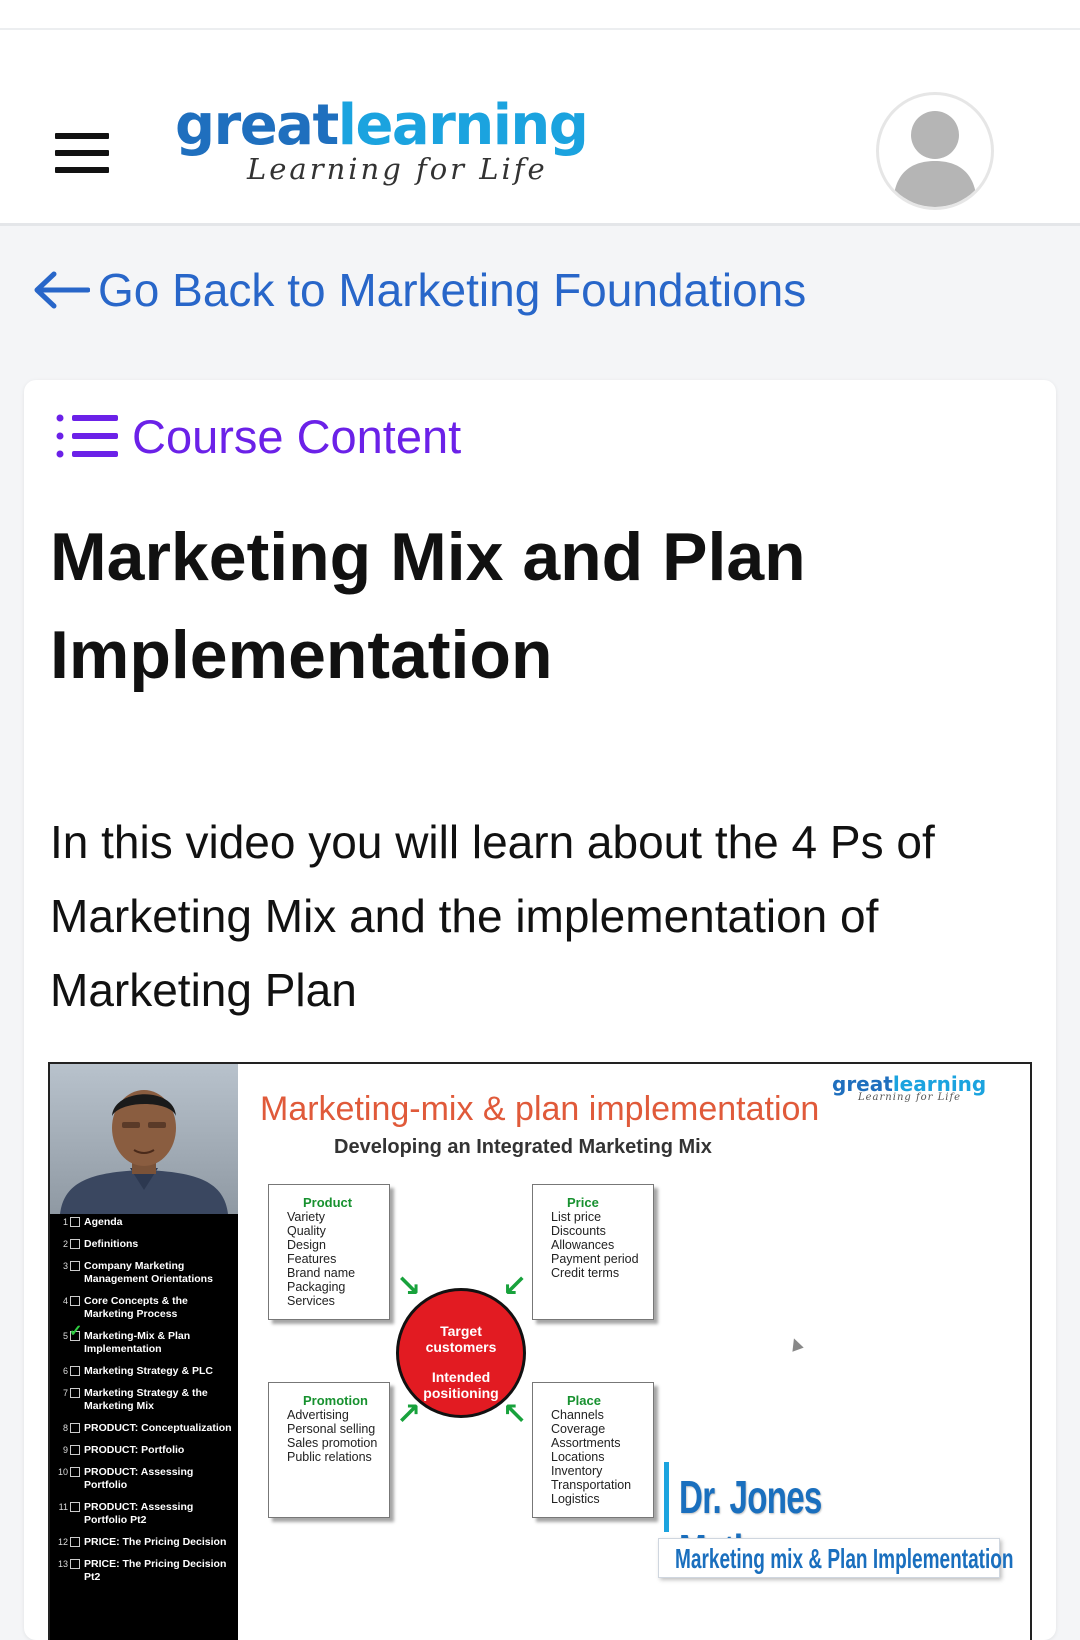 Image resolution: width=1080 pixels, height=1640 pixels. What do you see at coordinates (316, 1287) in the screenshot?
I see `product-list-item: Packaging` at bounding box center [316, 1287].